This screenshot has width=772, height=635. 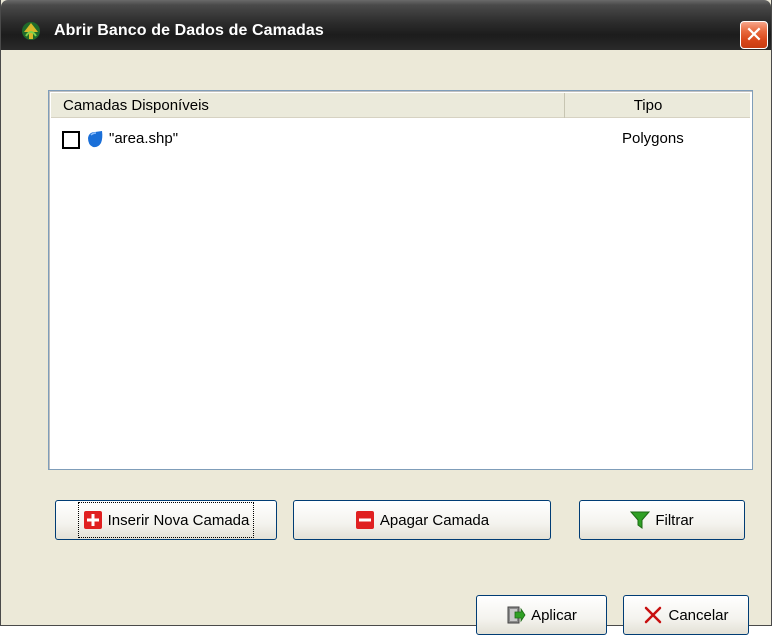 I want to click on apply-button: Aplicar, so click(x=541, y=615).